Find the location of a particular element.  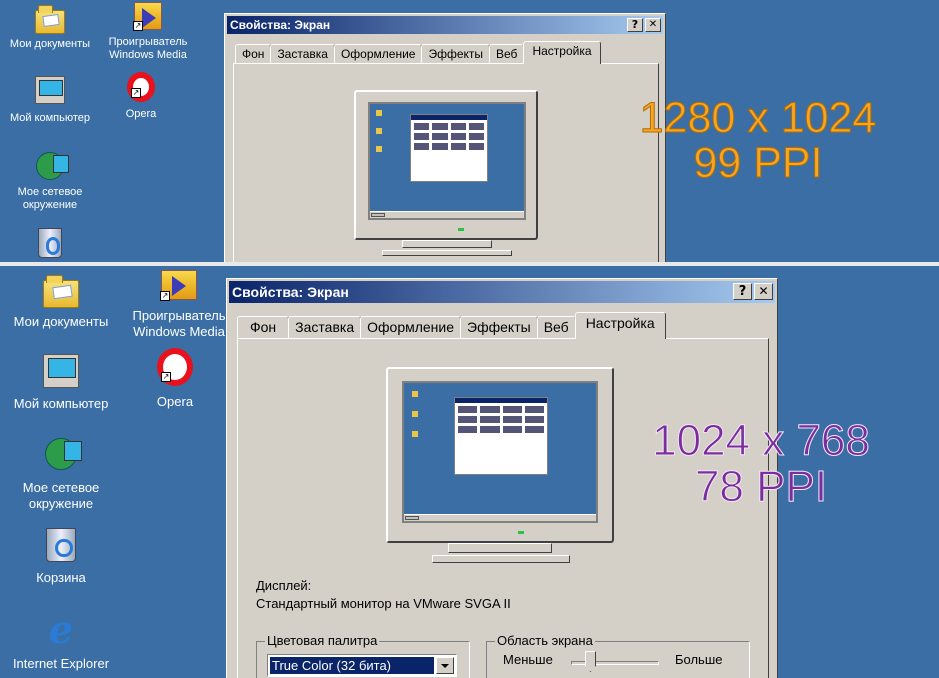

desktop-icon-recycle-bin: Корзина is located at coordinates (61, 557).